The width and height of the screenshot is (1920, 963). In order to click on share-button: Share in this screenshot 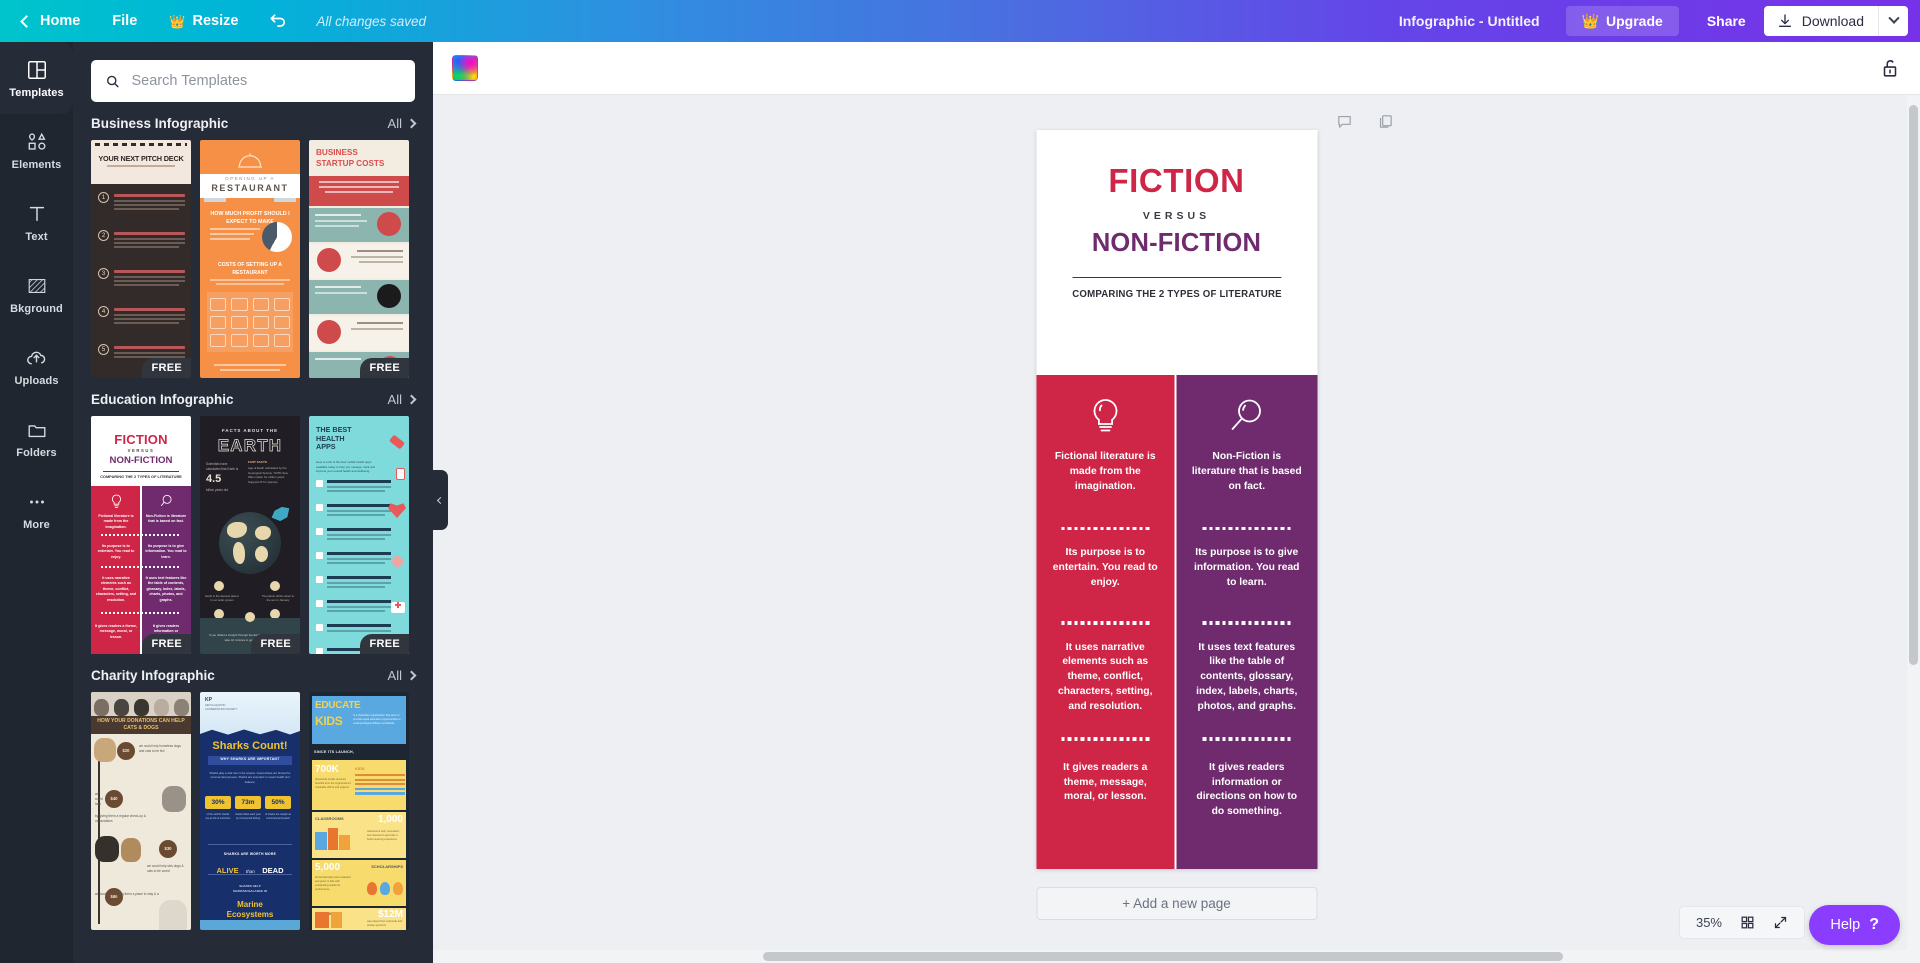, I will do `click(1726, 21)`.